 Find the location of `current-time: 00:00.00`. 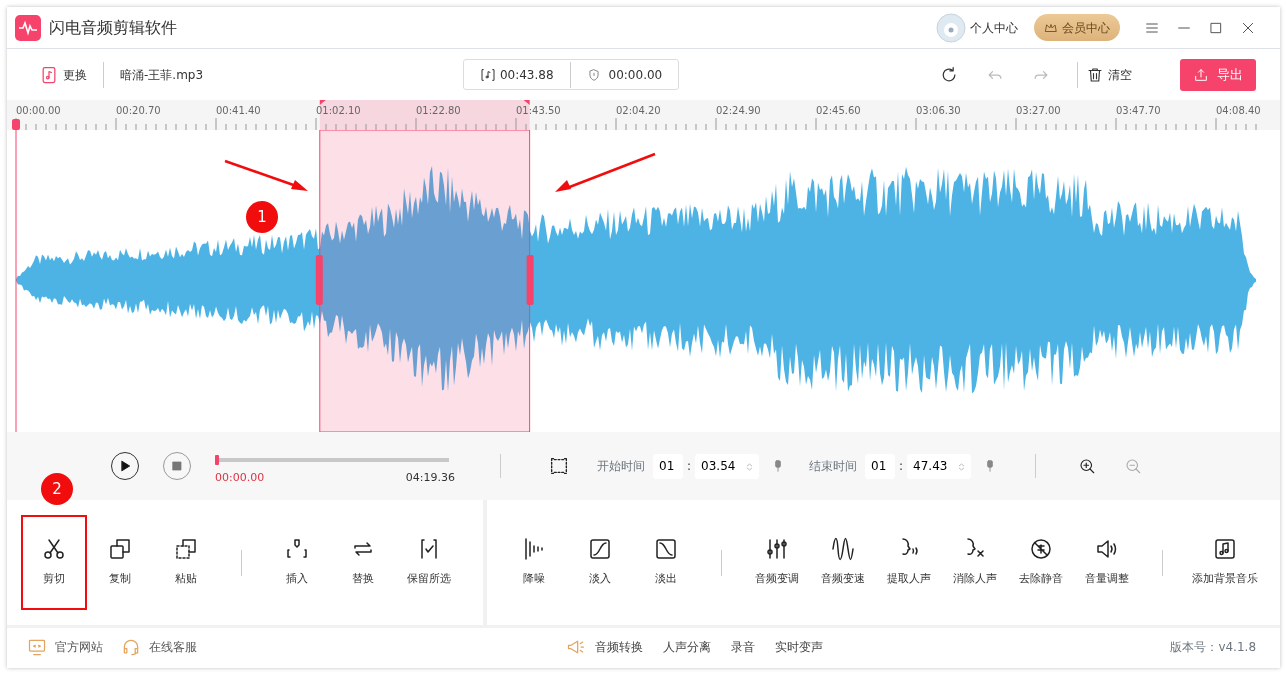

current-time: 00:00.00 is located at coordinates (240, 477).